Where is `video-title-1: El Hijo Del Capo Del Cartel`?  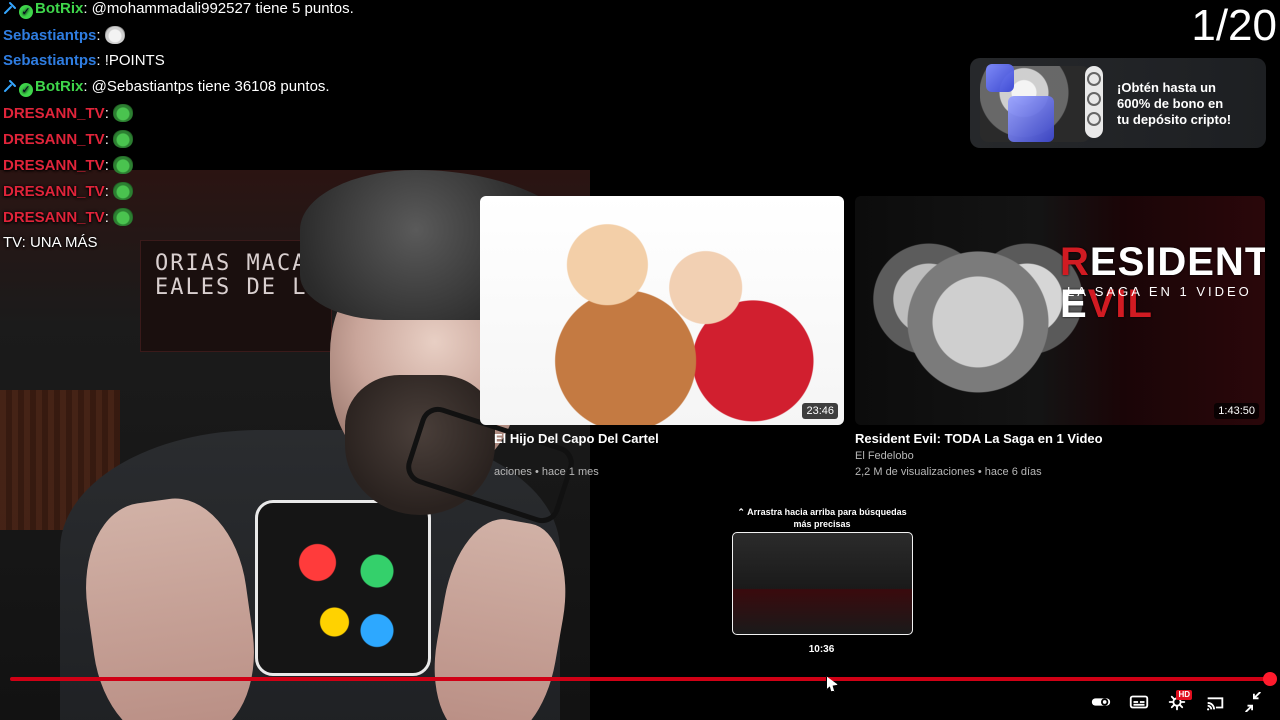
video-title-1: El Hijo Del Capo Del Cartel is located at coordinates (576, 439).